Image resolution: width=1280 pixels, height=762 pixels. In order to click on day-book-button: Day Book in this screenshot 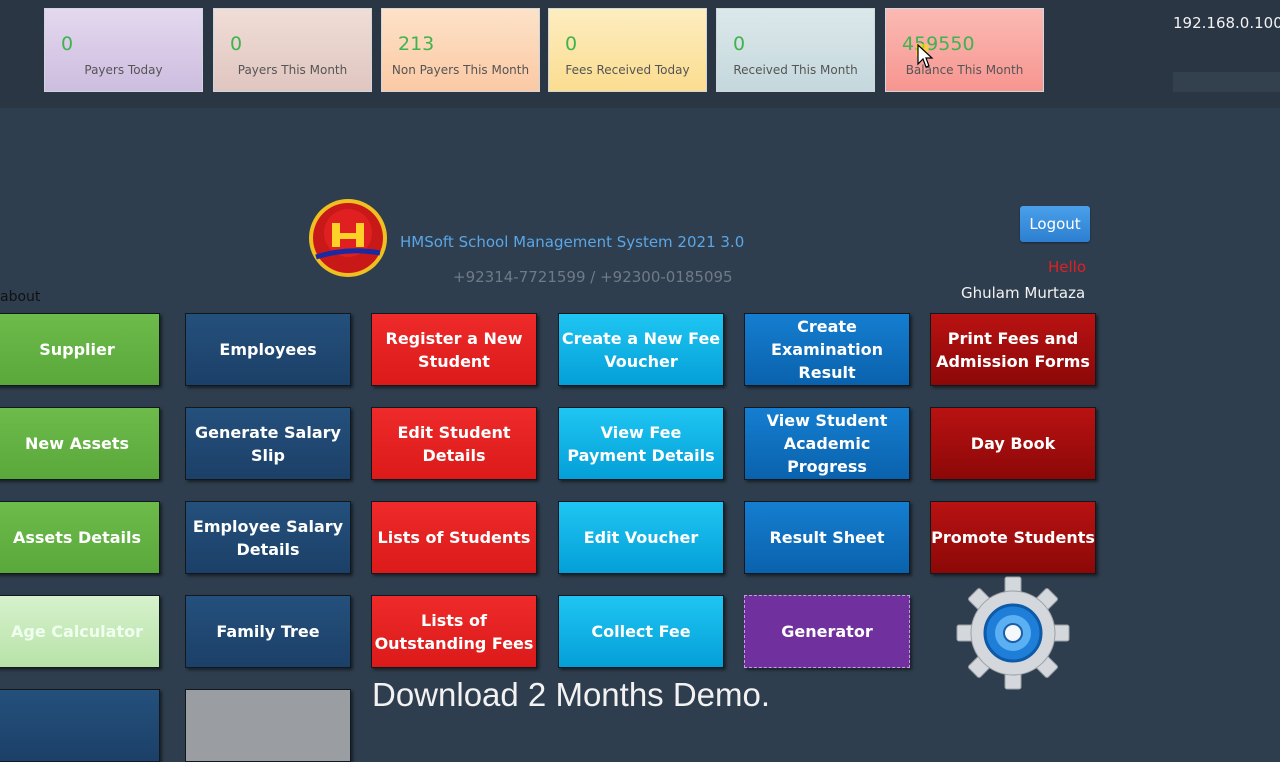, I will do `click(1013, 443)`.